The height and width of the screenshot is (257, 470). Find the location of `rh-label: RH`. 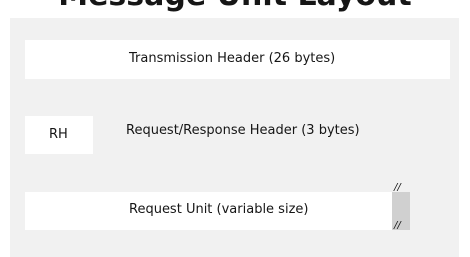

rh-label: RH is located at coordinates (58, 134).